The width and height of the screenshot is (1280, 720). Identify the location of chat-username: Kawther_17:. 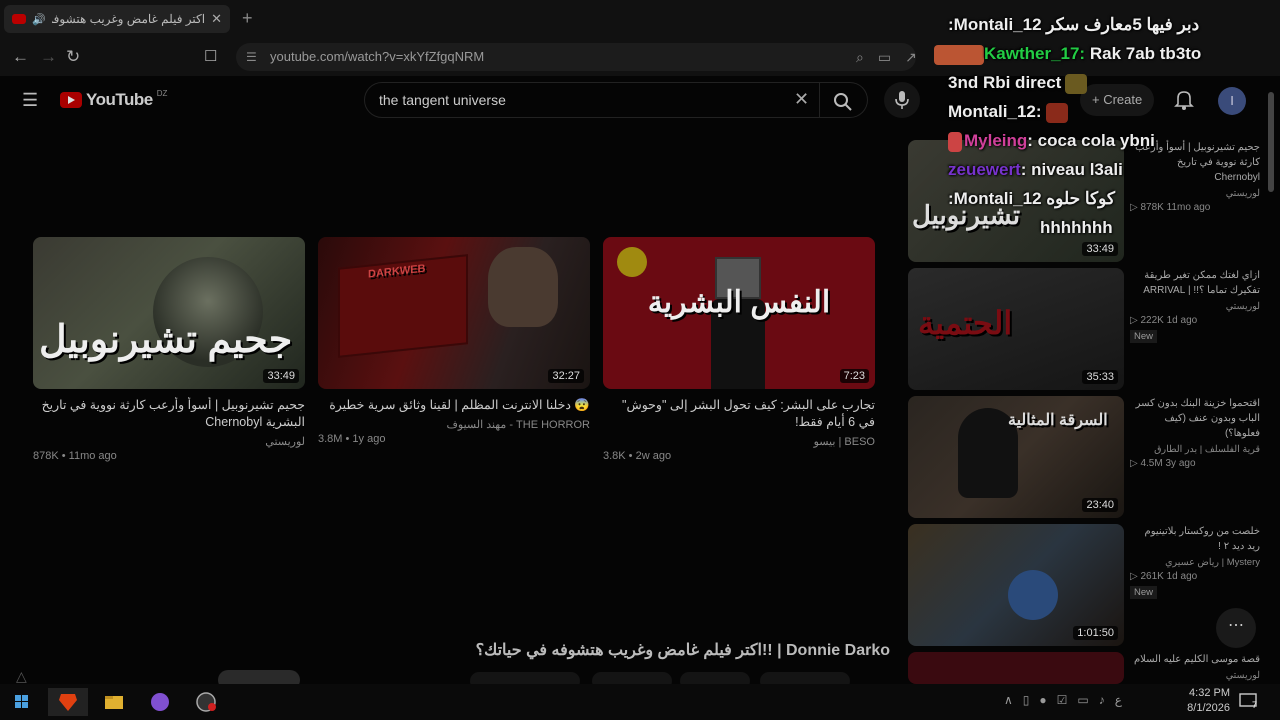
(1035, 53).